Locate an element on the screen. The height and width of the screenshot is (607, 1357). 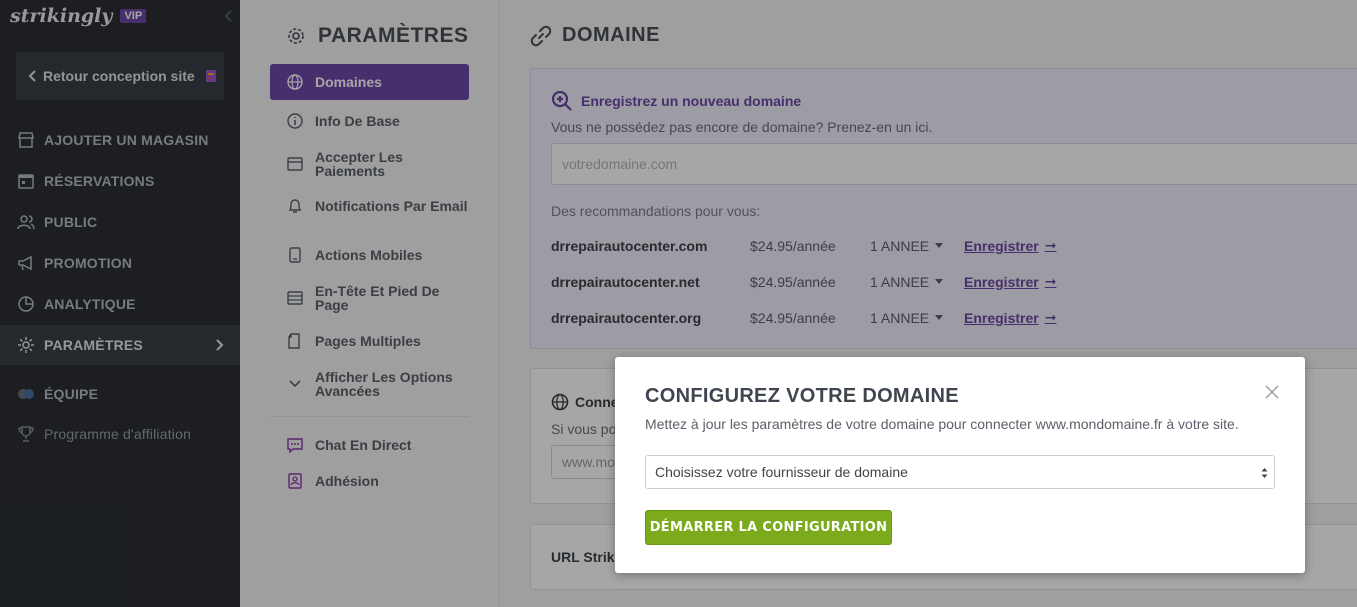
provider-select-value: Choisissez votre fournisseur de domaine is located at coordinates (781, 472).